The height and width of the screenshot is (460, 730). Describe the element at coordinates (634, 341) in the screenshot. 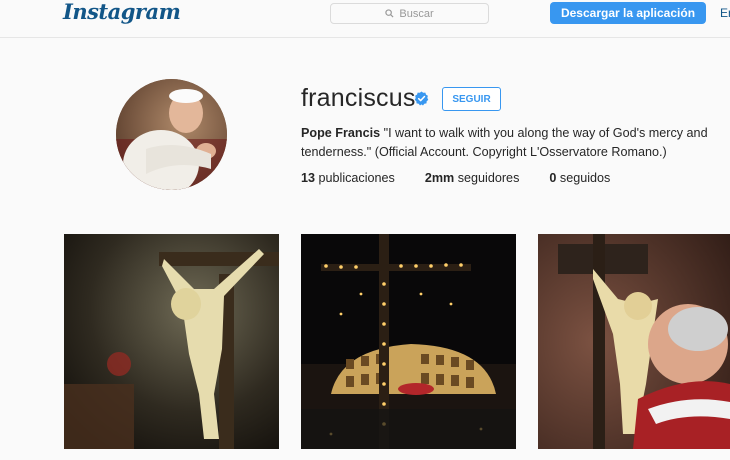

I see `post-thumbnail-pope-crucifix` at that location.